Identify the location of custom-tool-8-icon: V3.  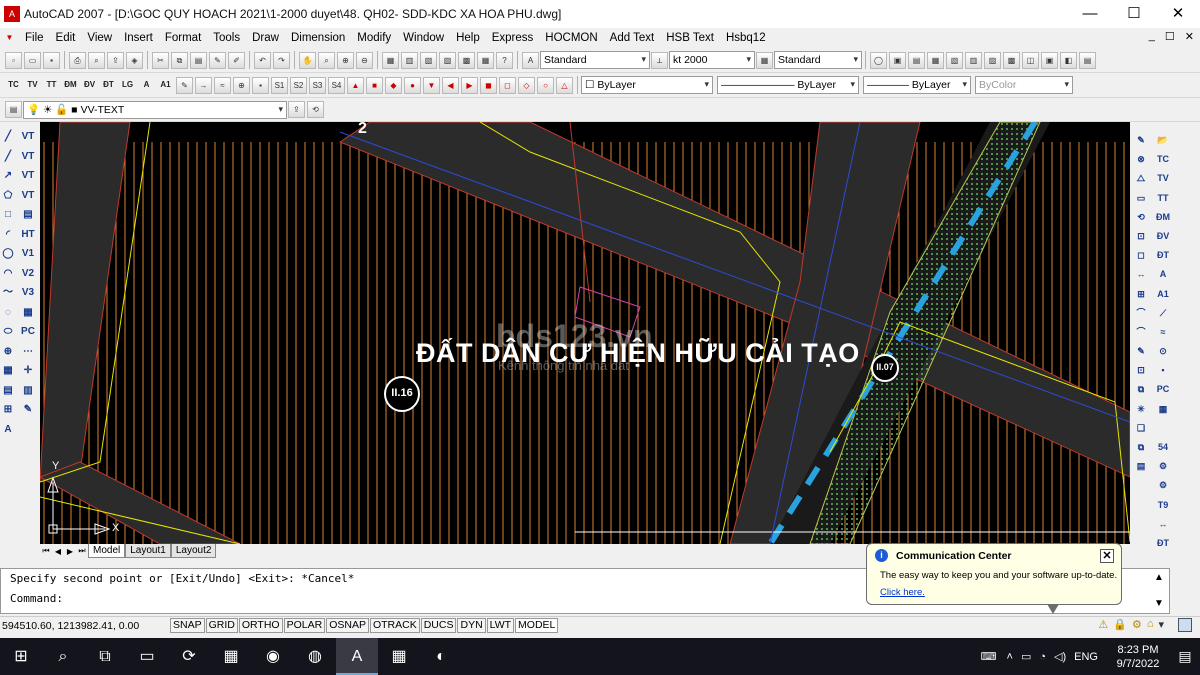
(28, 292).